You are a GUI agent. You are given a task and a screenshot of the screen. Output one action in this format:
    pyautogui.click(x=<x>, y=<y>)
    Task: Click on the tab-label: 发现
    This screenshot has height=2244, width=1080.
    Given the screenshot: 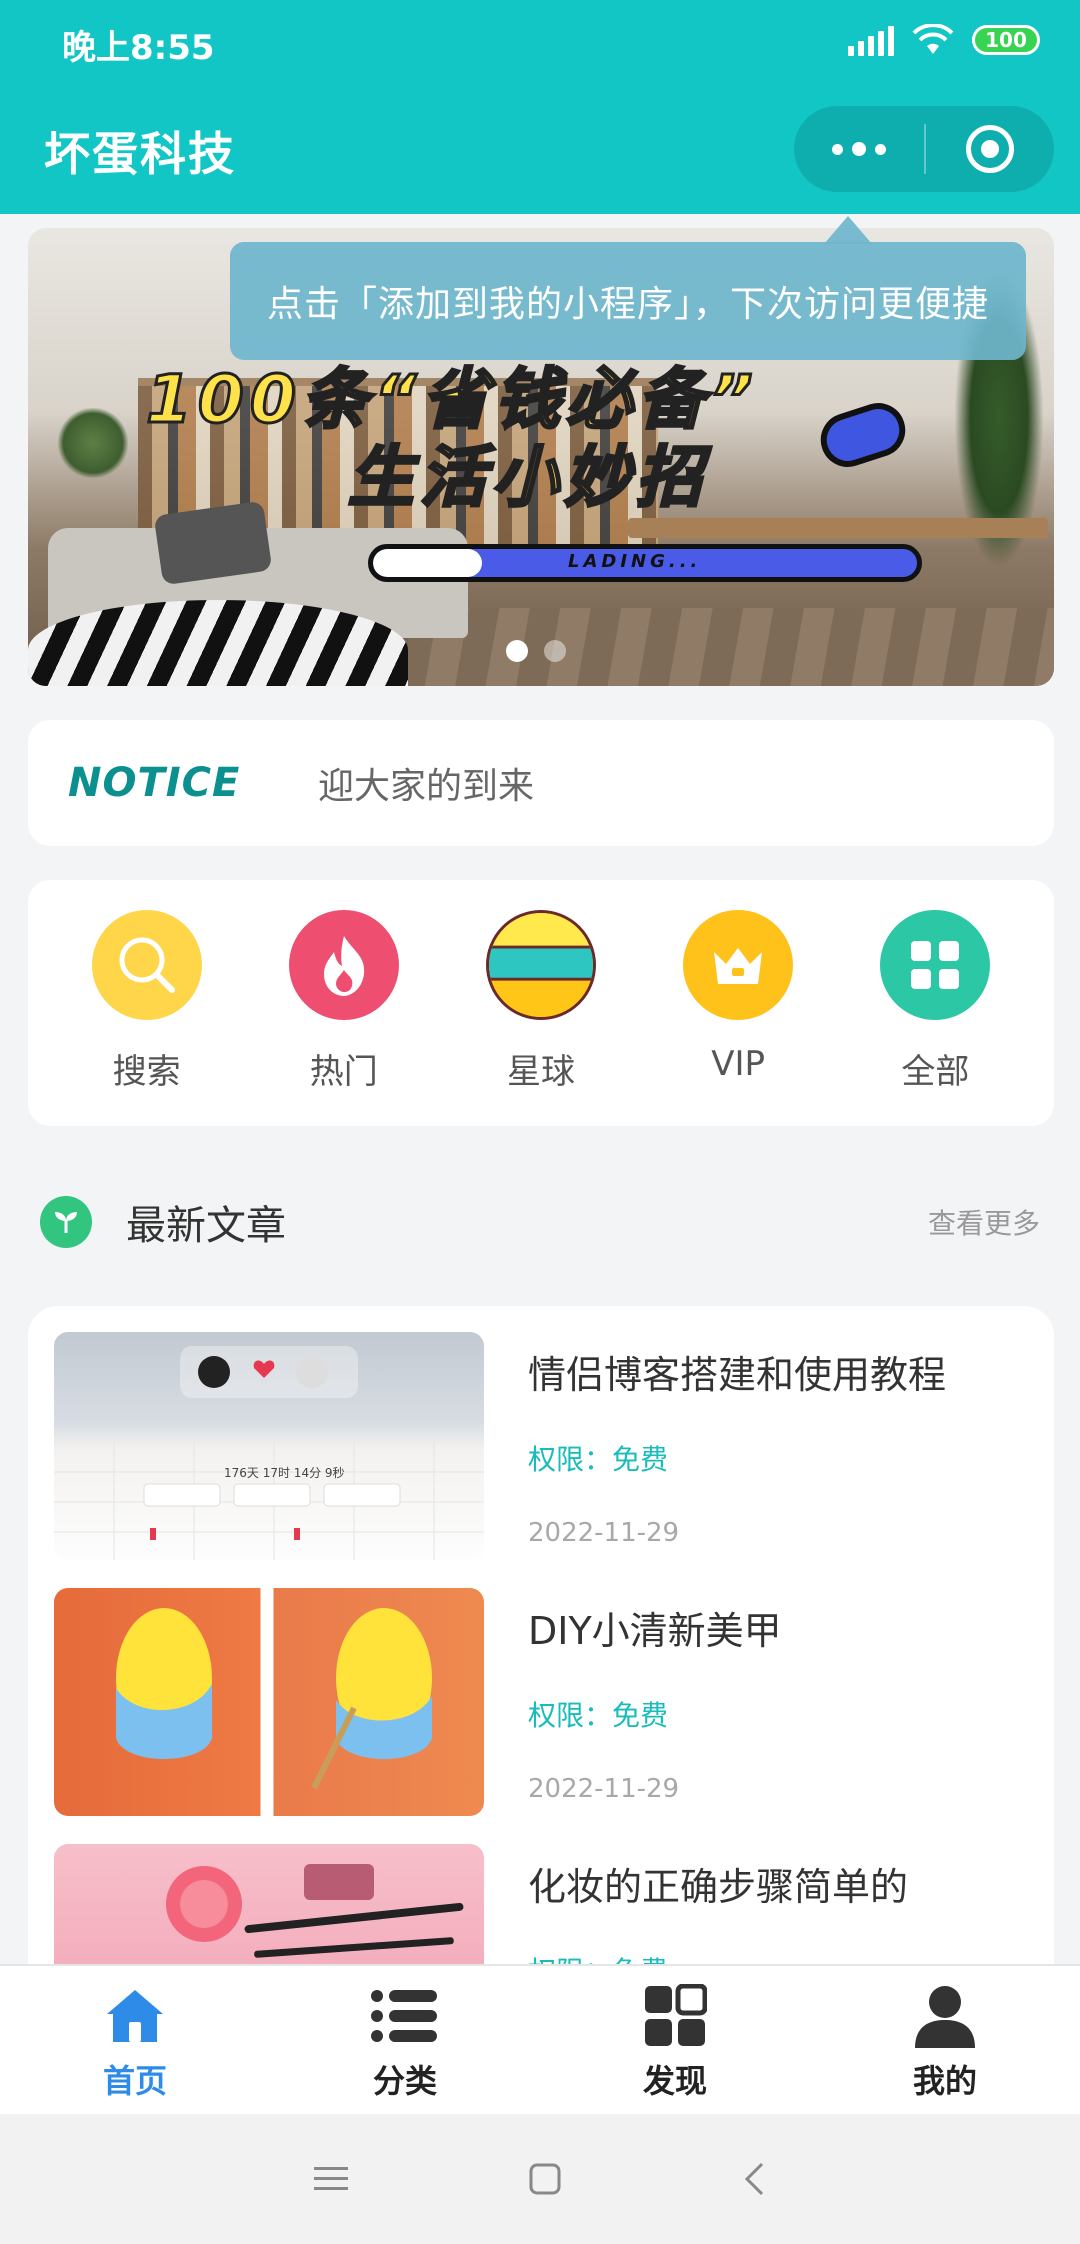 What is the action you would take?
    pyautogui.click(x=674, y=2081)
    